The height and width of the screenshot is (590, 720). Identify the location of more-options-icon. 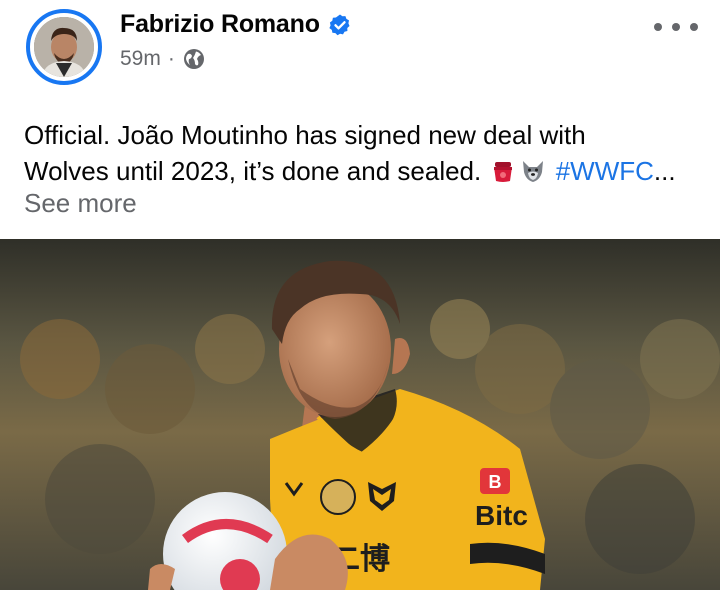
(676, 27).